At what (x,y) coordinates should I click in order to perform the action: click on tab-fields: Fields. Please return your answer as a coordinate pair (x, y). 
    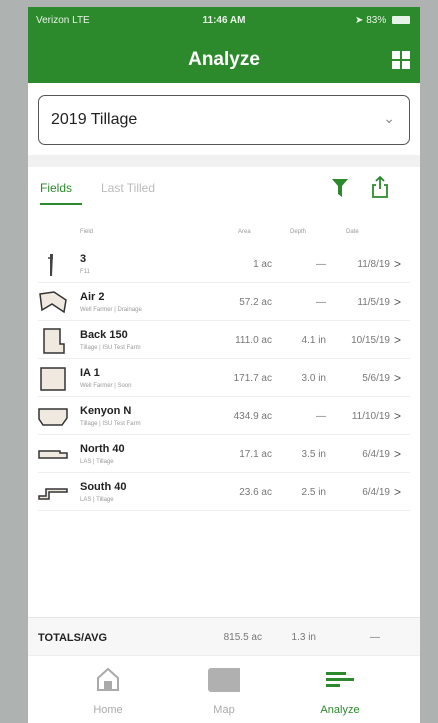
    Looking at the image, I should click on (56, 188).